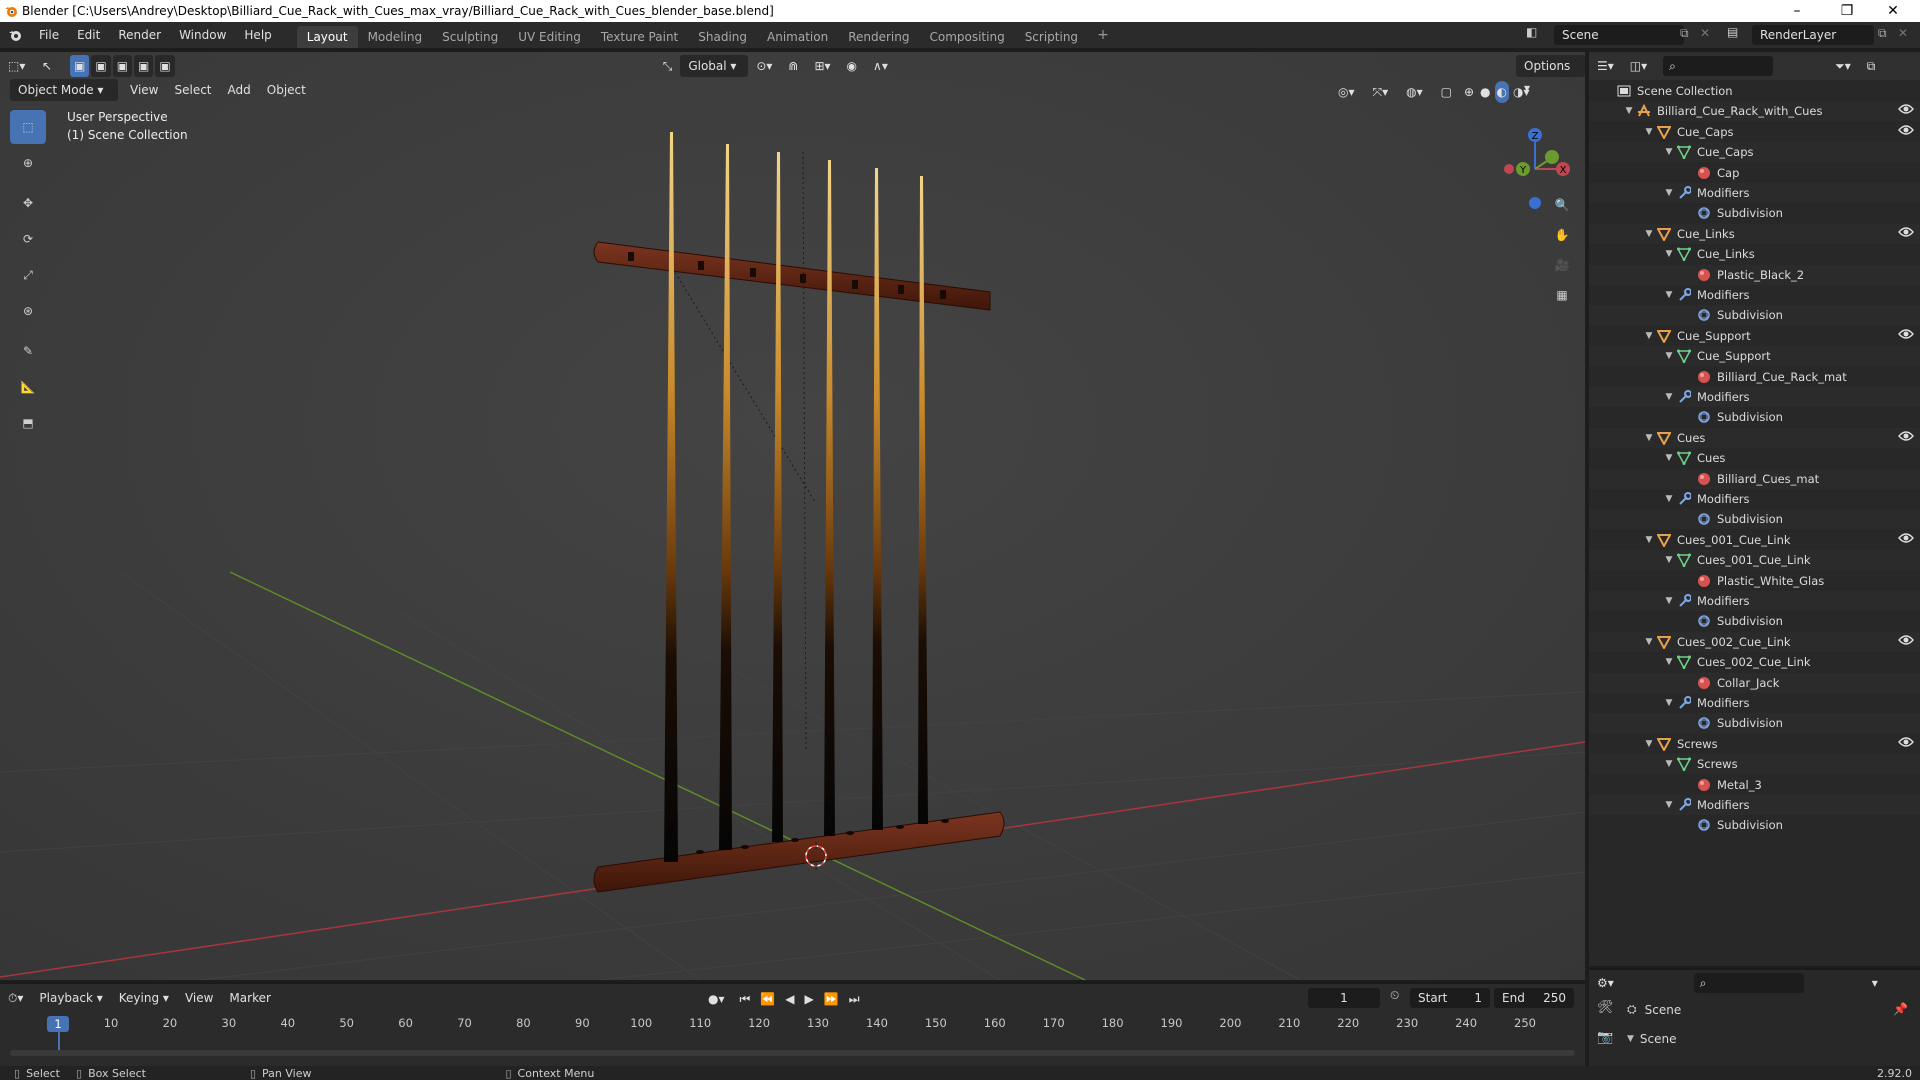 The image size is (1920, 1080). What do you see at coordinates (1754, 641) in the screenshot?
I see `outliner-row-object: ▼ Cues_002_Cue_Link` at bounding box center [1754, 641].